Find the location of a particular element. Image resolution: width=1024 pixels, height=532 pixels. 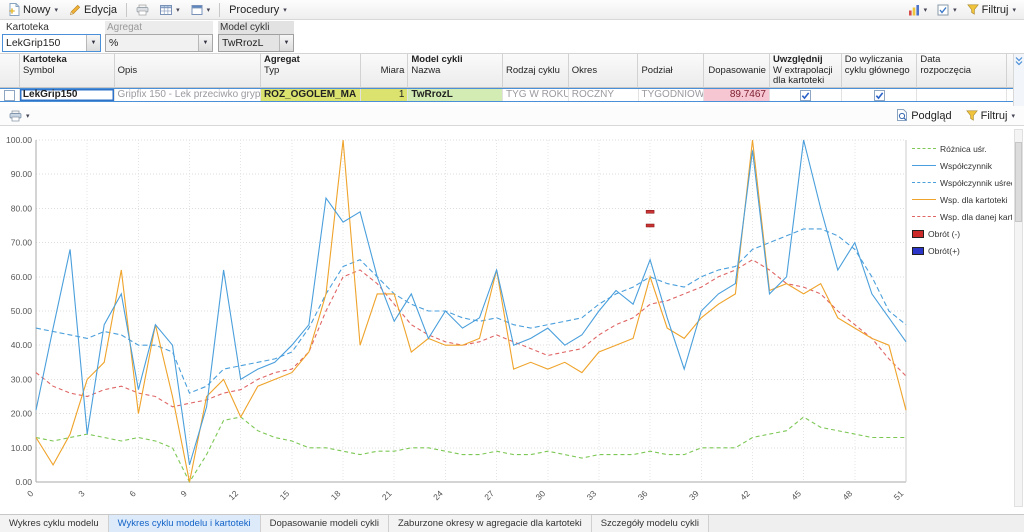

procedures-button: Procedury ▾ is located at coordinates (258, 9).